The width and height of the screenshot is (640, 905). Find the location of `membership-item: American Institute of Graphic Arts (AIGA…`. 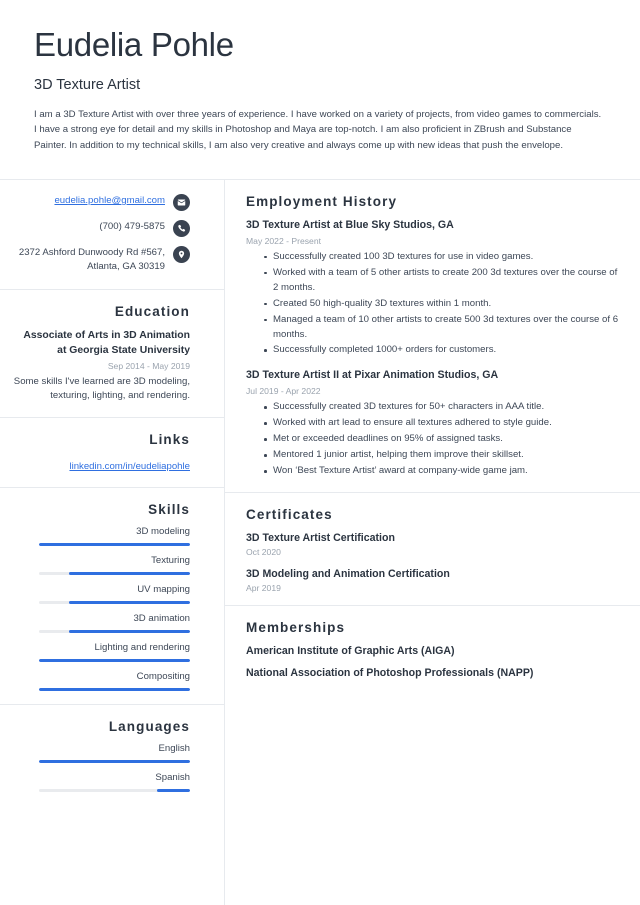

membership-item: American Institute of Graphic Arts (AIGA… is located at coordinates (350, 650).